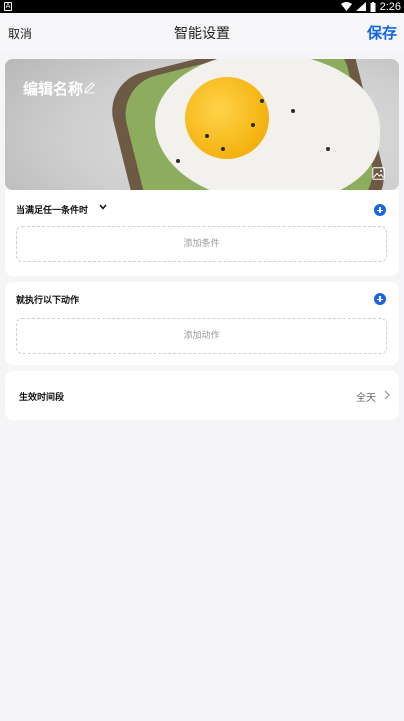 The height and width of the screenshot is (721, 404). Describe the element at coordinates (202, 6) in the screenshot. I see `status-bar: A 2:26` at that location.